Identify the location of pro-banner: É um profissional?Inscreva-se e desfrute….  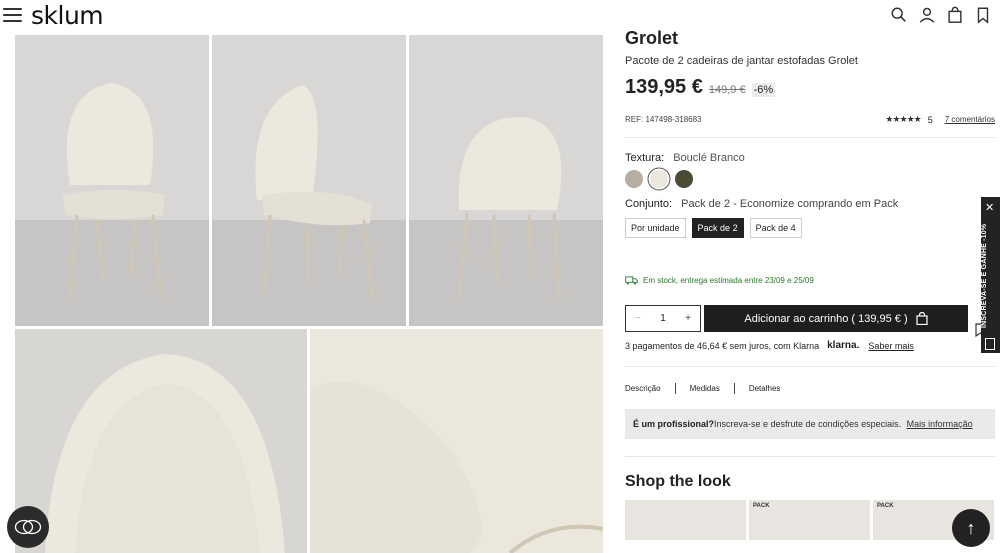
(810, 424).